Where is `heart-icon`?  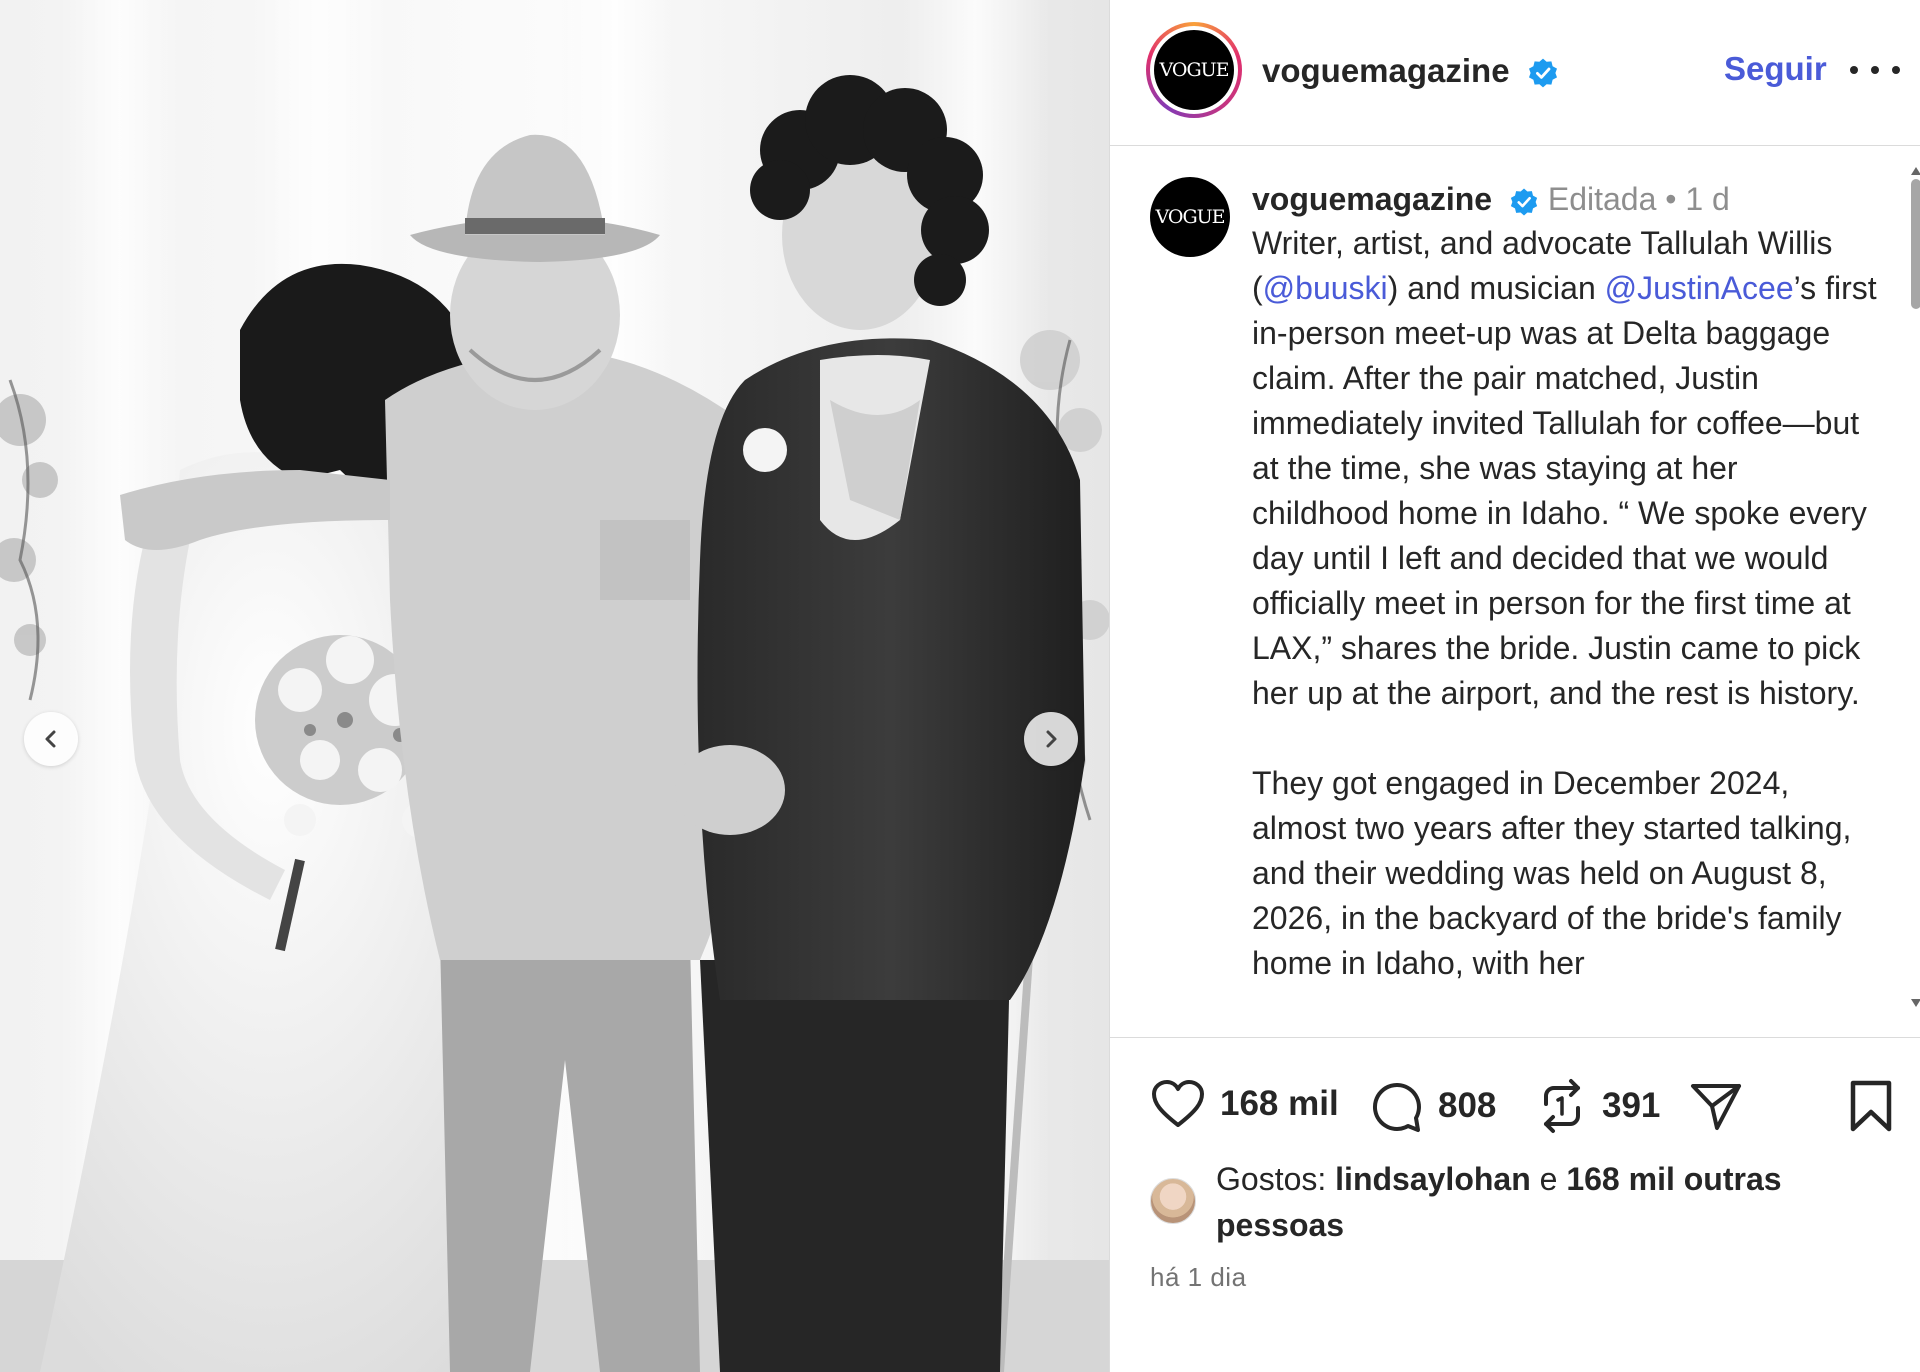
heart-icon is located at coordinates (1178, 1103).